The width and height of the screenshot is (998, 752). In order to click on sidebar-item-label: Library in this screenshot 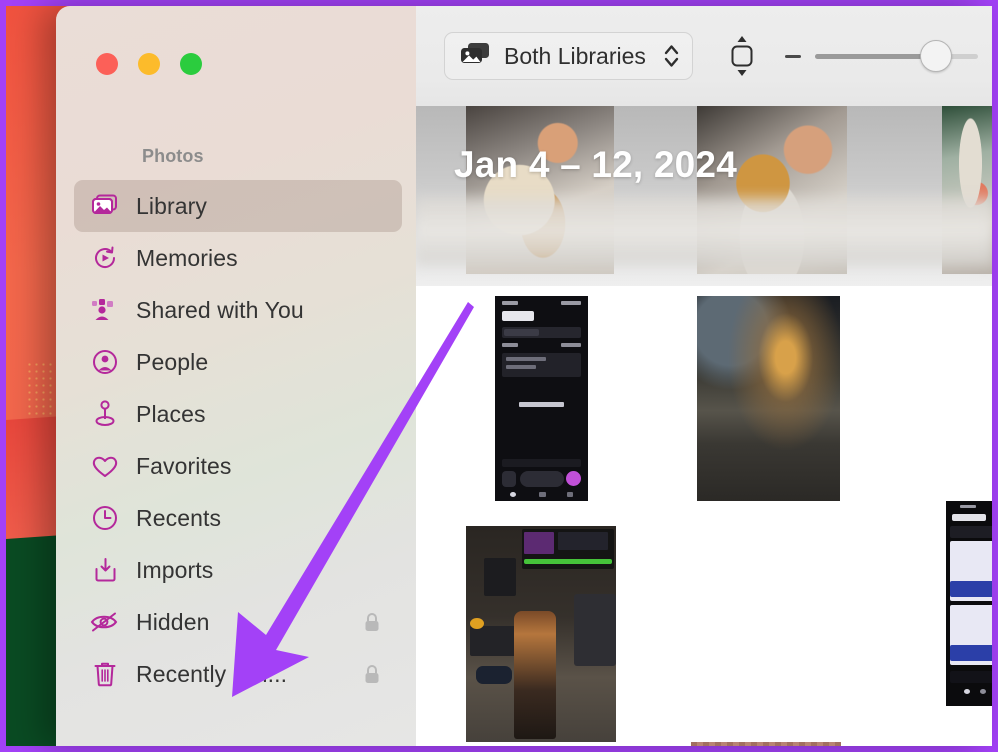, I will do `click(172, 205)`.